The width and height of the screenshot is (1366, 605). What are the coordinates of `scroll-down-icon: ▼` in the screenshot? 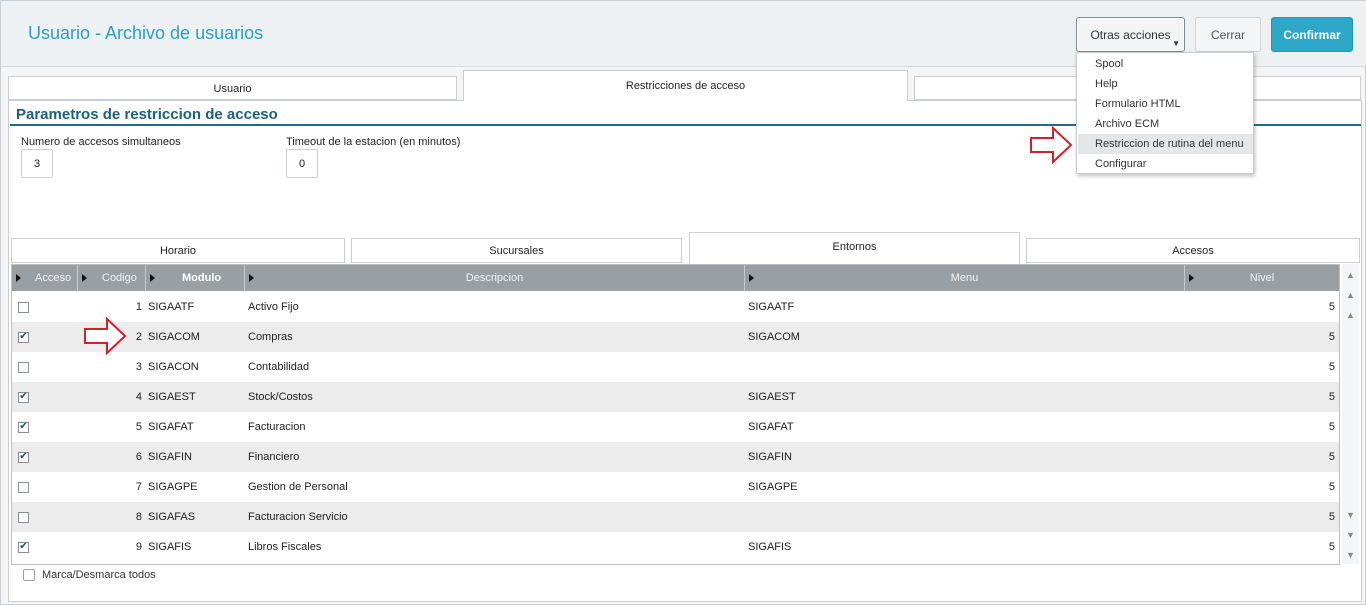 It's located at (1350, 515).